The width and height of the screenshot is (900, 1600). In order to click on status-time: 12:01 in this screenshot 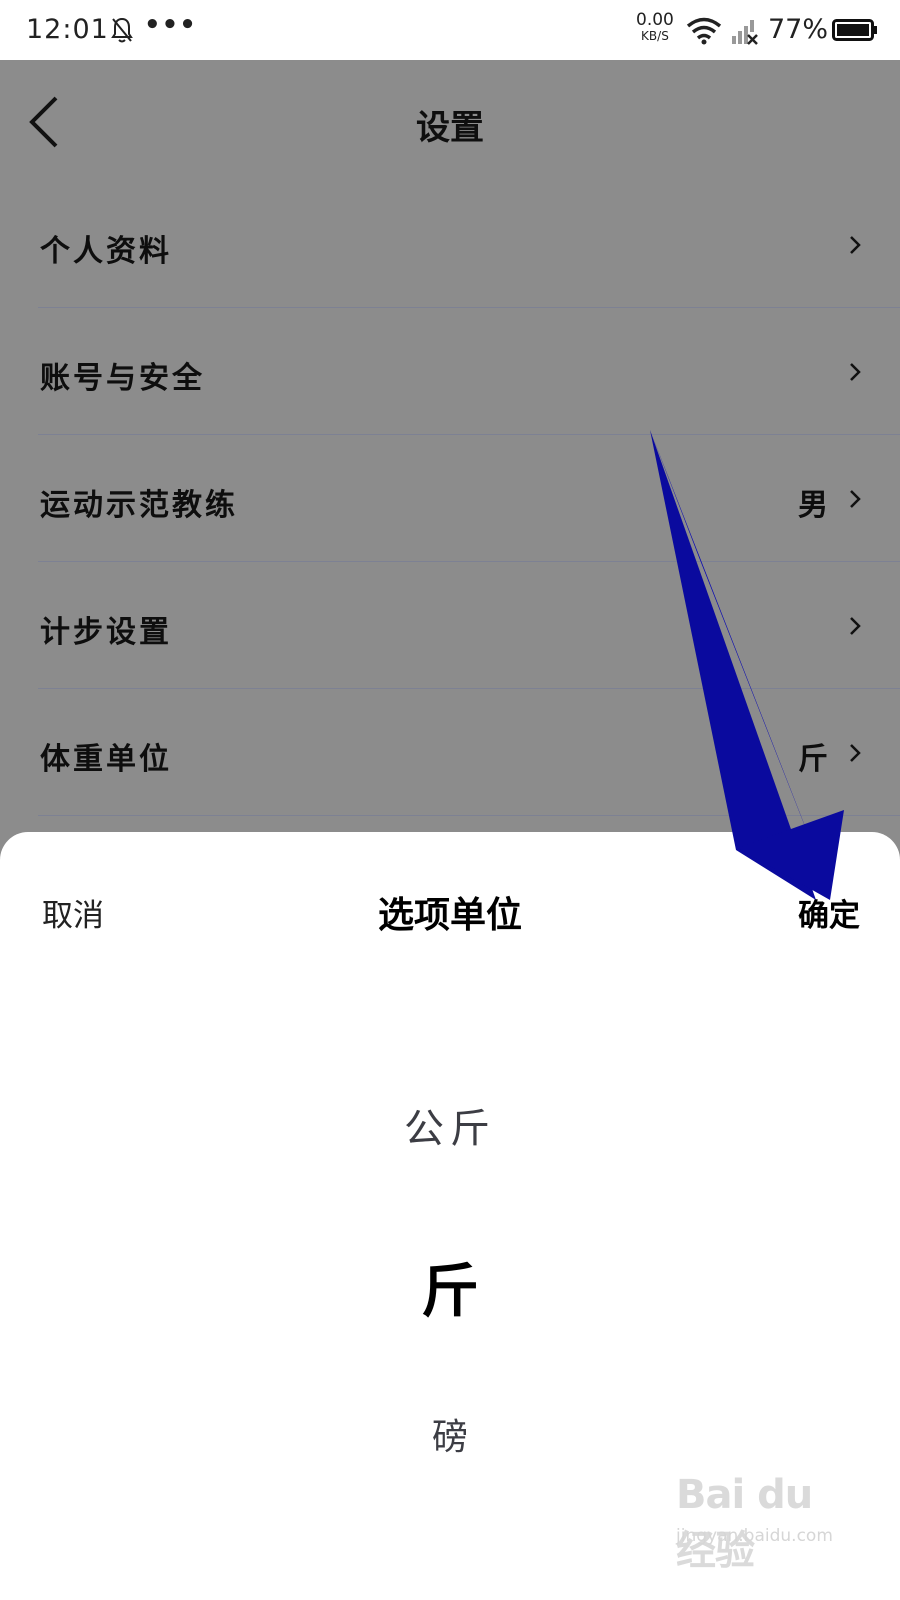, I will do `click(67, 29)`.